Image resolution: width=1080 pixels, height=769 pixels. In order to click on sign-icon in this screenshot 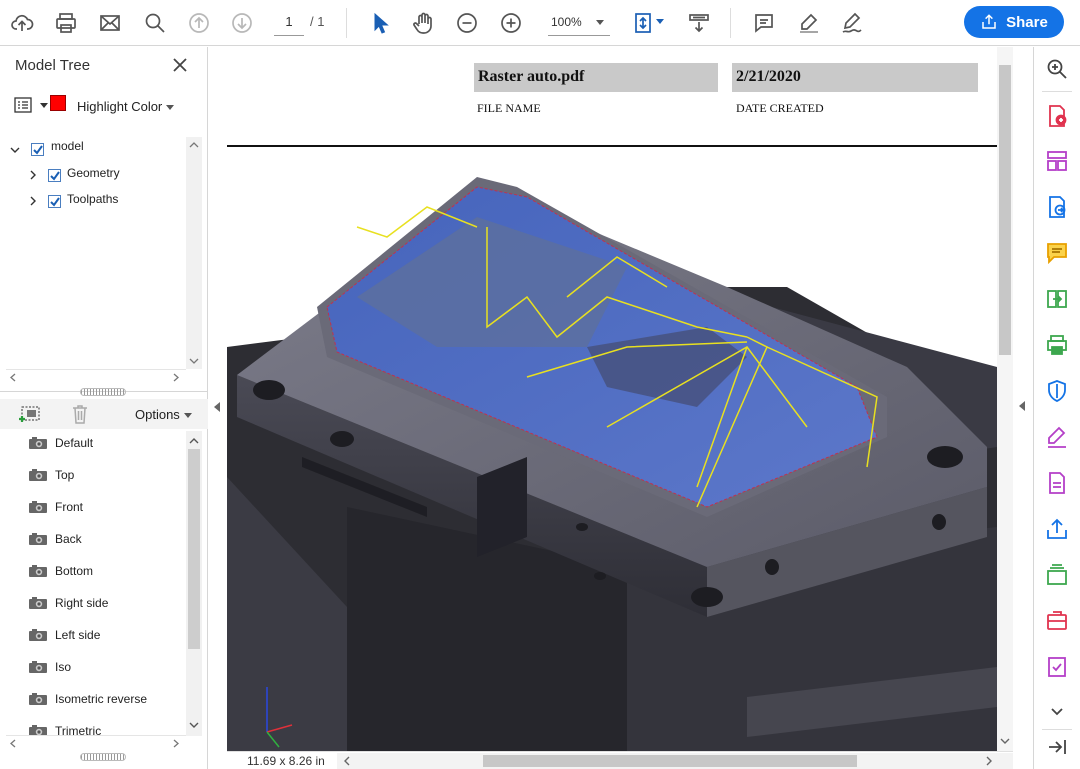, I will do `click(852, 23)`.